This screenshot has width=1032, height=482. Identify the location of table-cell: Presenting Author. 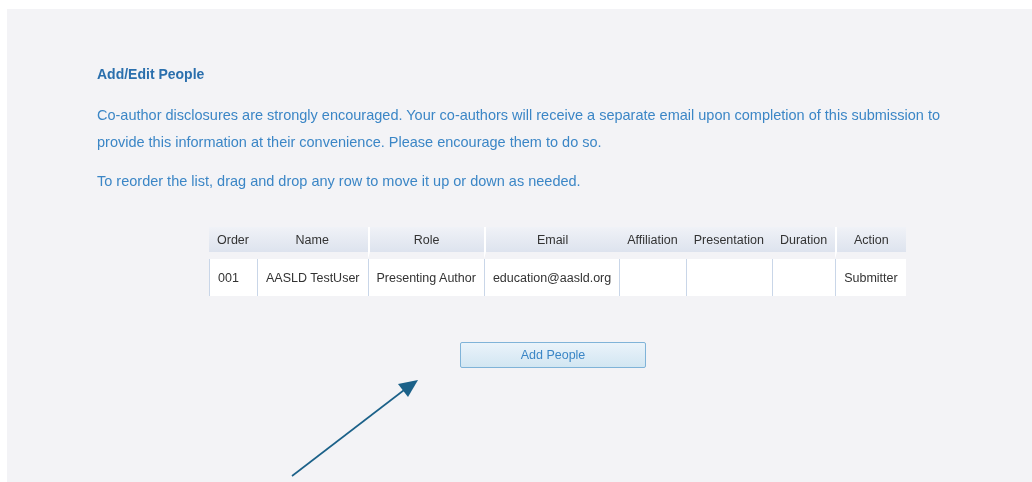
(425, 277).